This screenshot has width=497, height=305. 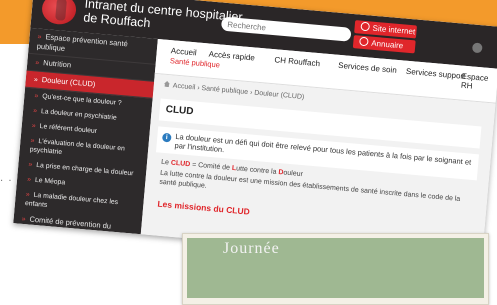 What do you see at coordinates (479, 82) in the screenshot?
I see `nav-espace-rh: Espace RH` at bounding box center [479, 82].